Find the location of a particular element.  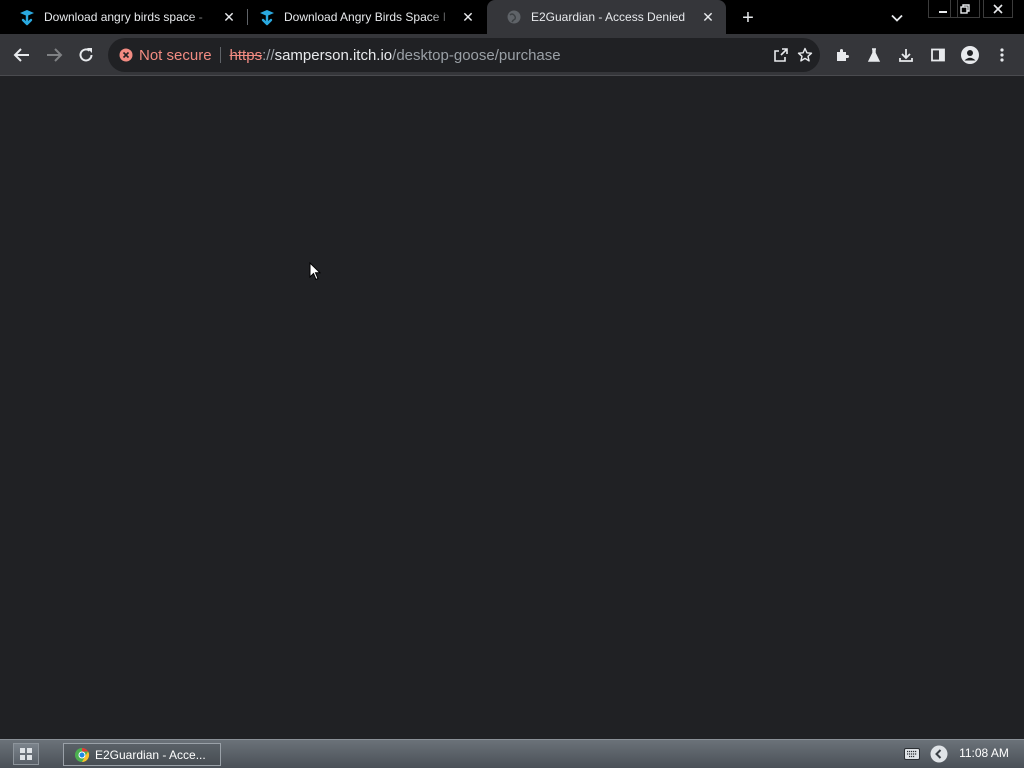

security-status-label: Not secure is located at coordinates (175, 55).